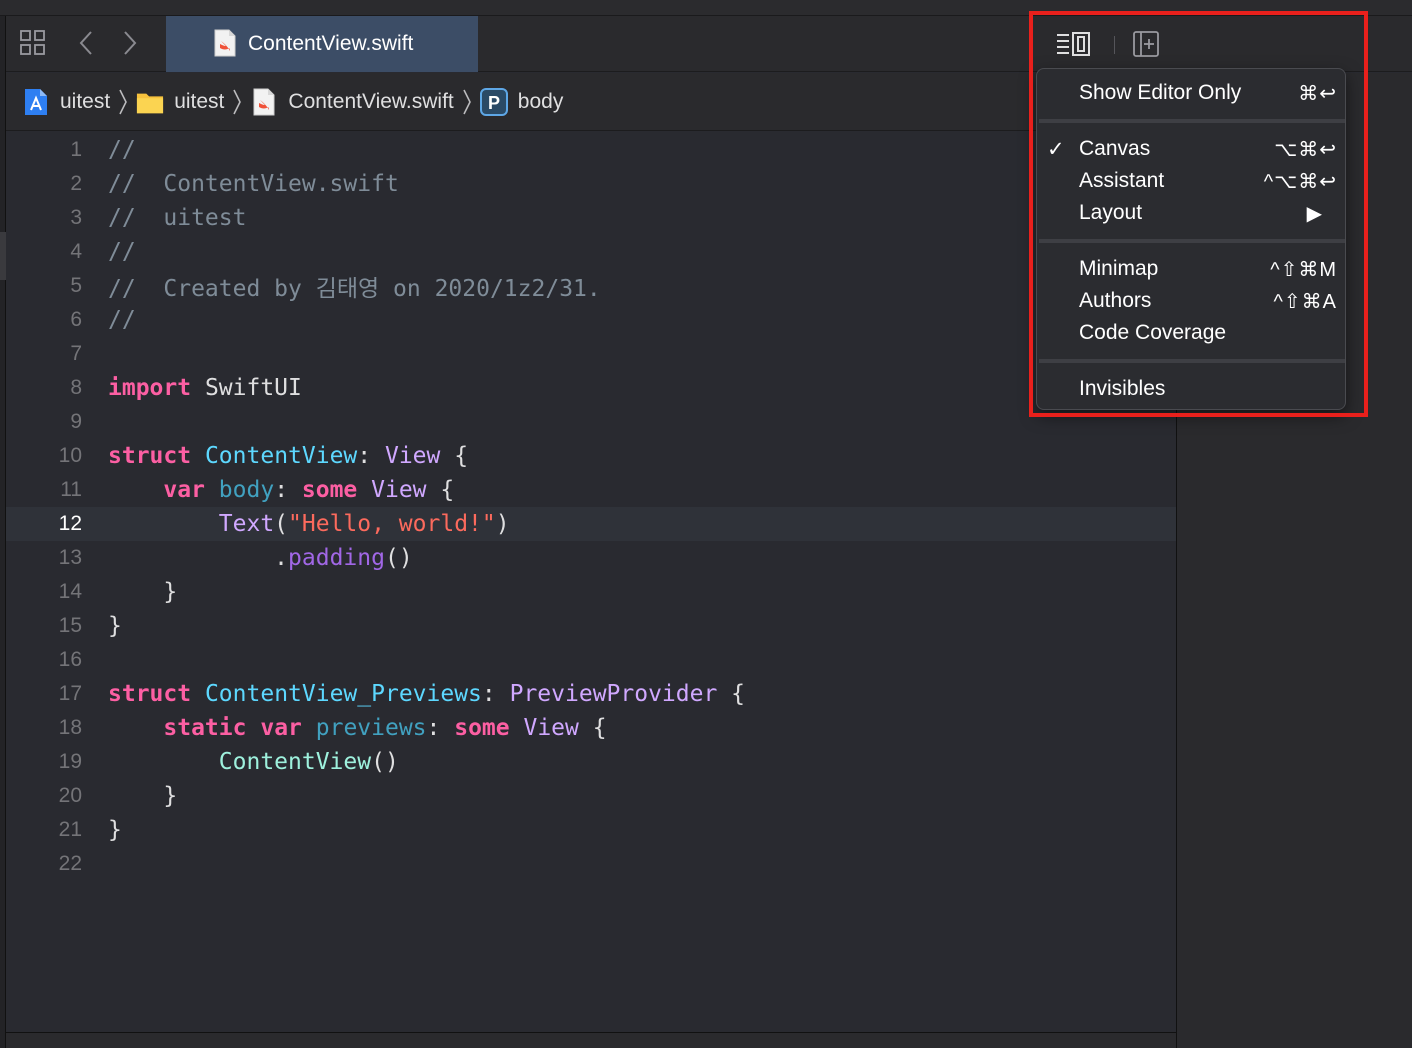 Image resolution: width=1412 pixels, height=1048 pixels. What do you see at coordinates (70, 693) in the screenshot?
I see `line-number: 17` at bounding box center [70, 693].